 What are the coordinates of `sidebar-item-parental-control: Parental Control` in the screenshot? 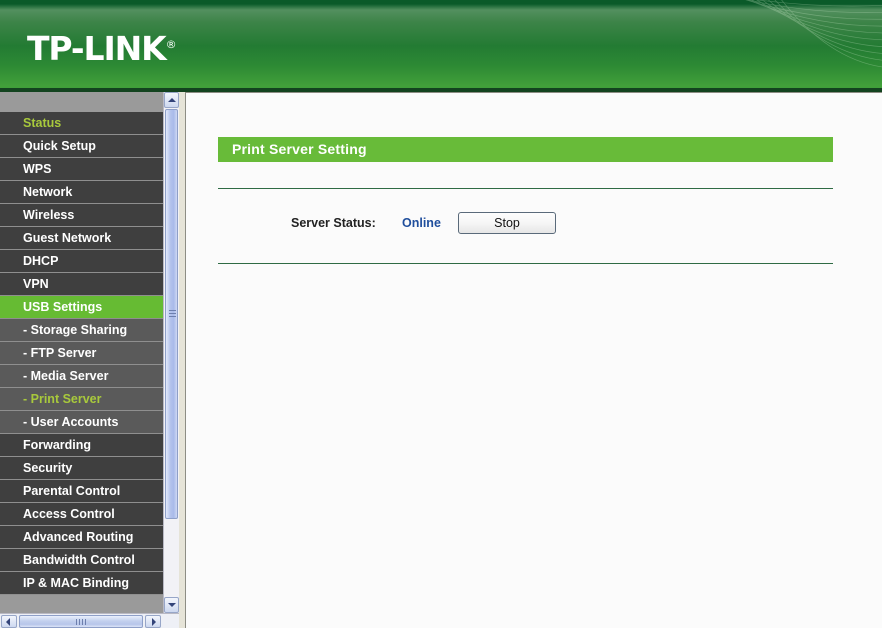 It's located at (81, 491).